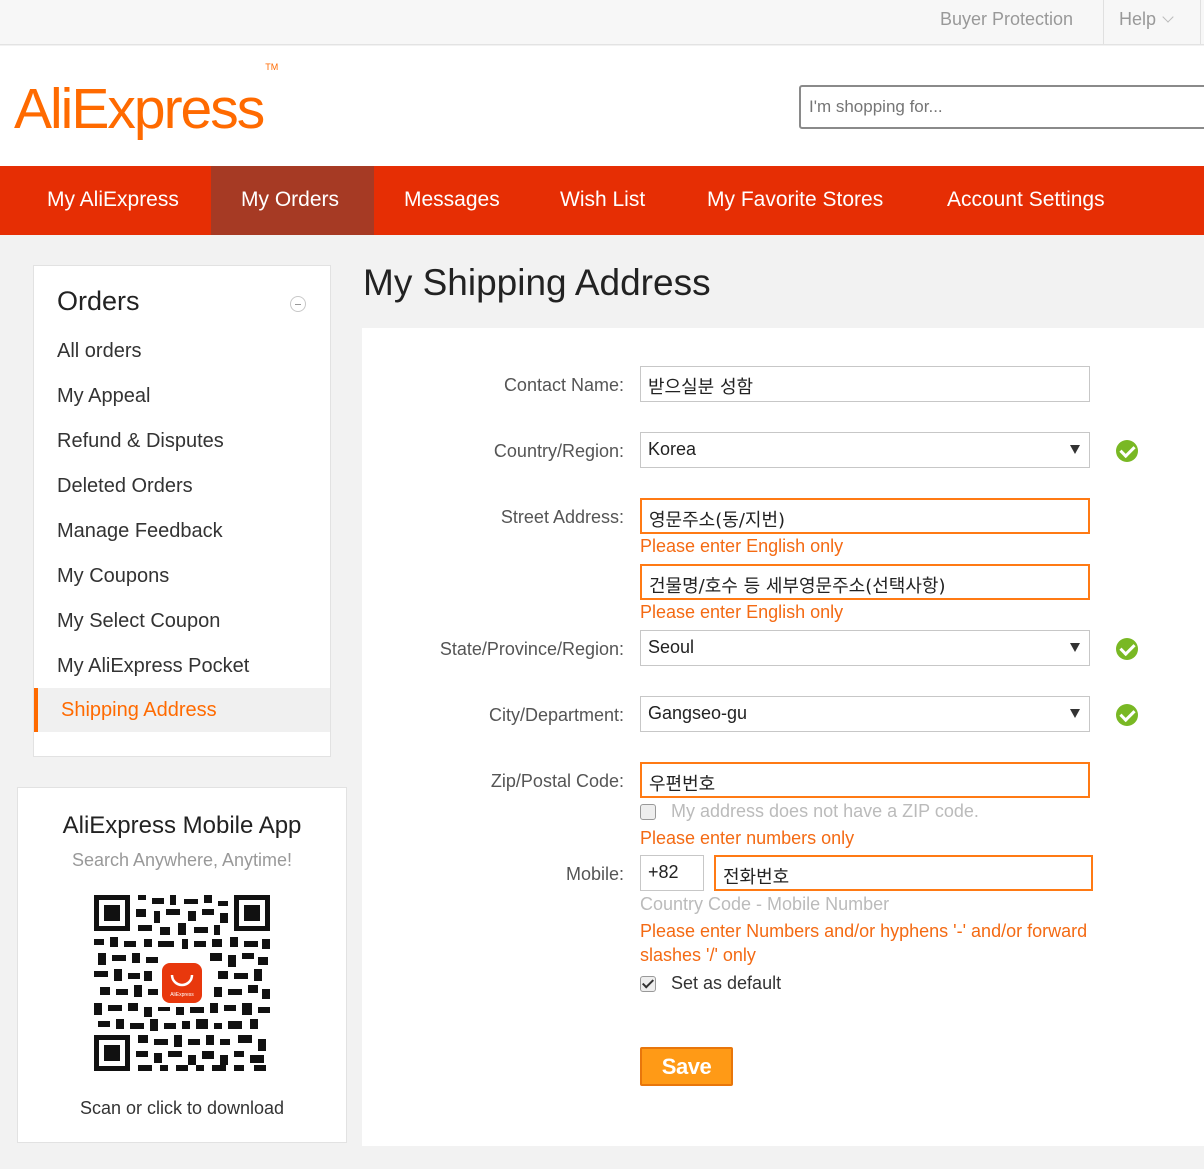 The height and width of the screenshot is (1169, 1204). Describe the element at coordinates (182, 666) in the screenshot. I see `sidebar-item-aliexpress-pocket: My AliExpress Pocket` at that location.